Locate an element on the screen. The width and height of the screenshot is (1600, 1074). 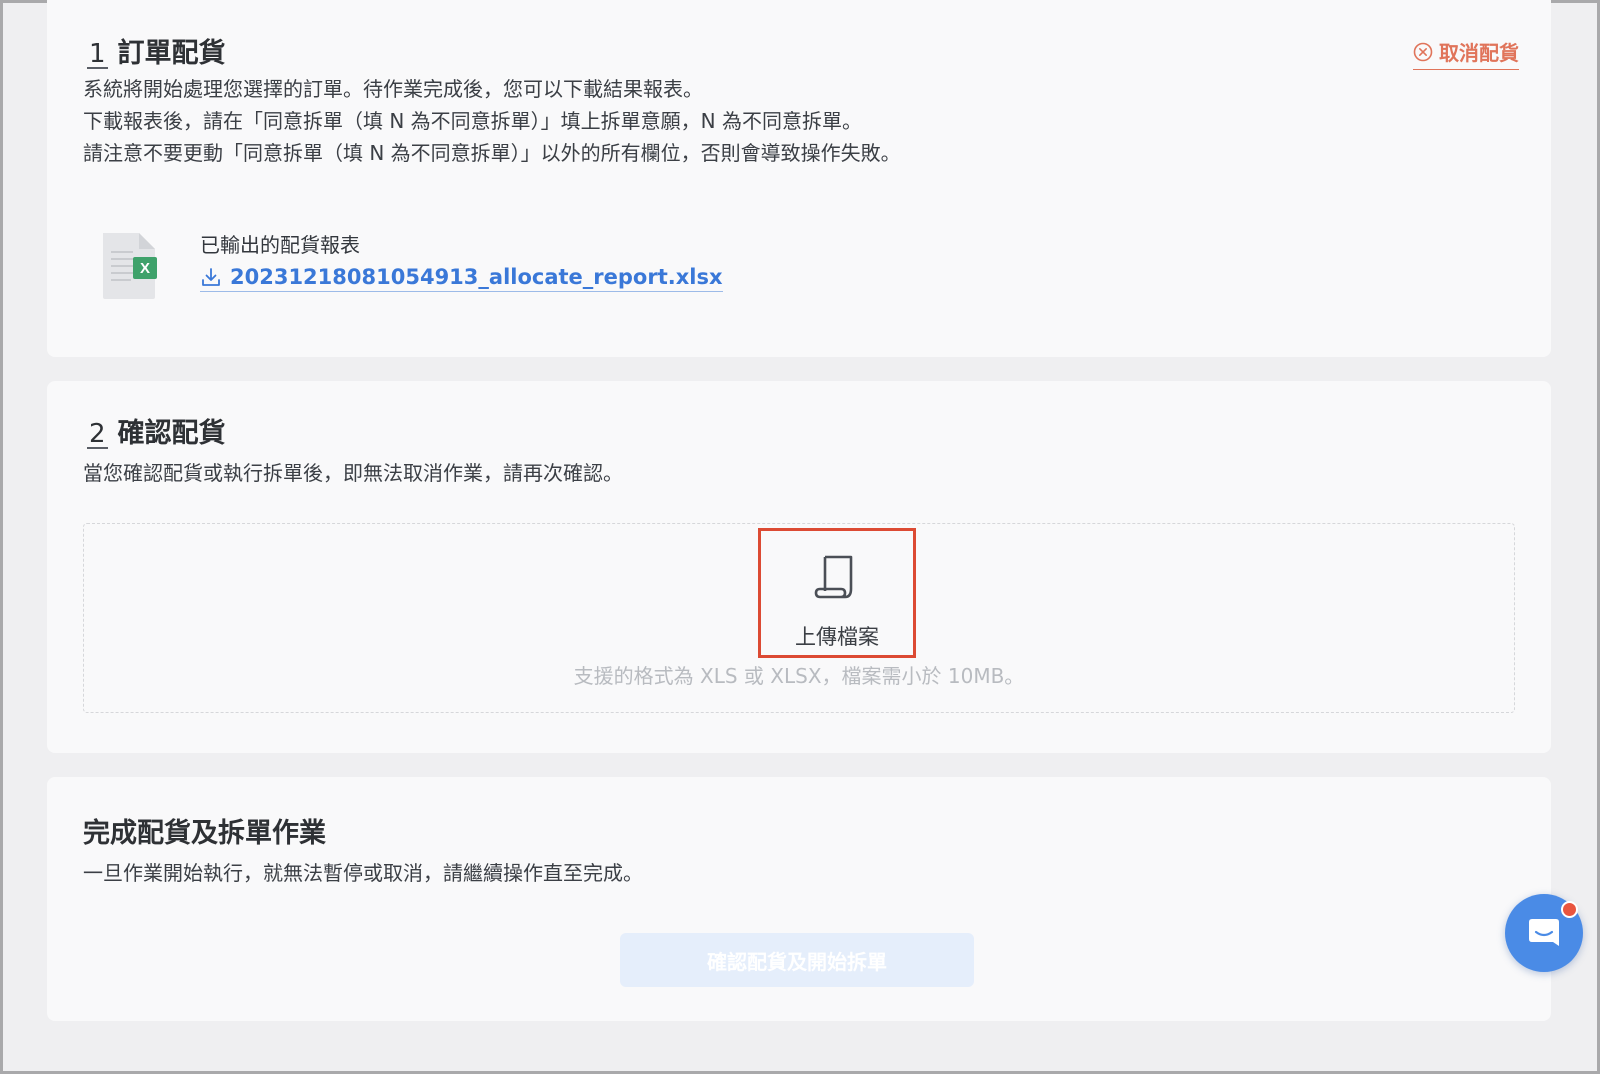
report-filename: 20231218081054913_allocate_report.xlsx is located at coordinates (476, 277).